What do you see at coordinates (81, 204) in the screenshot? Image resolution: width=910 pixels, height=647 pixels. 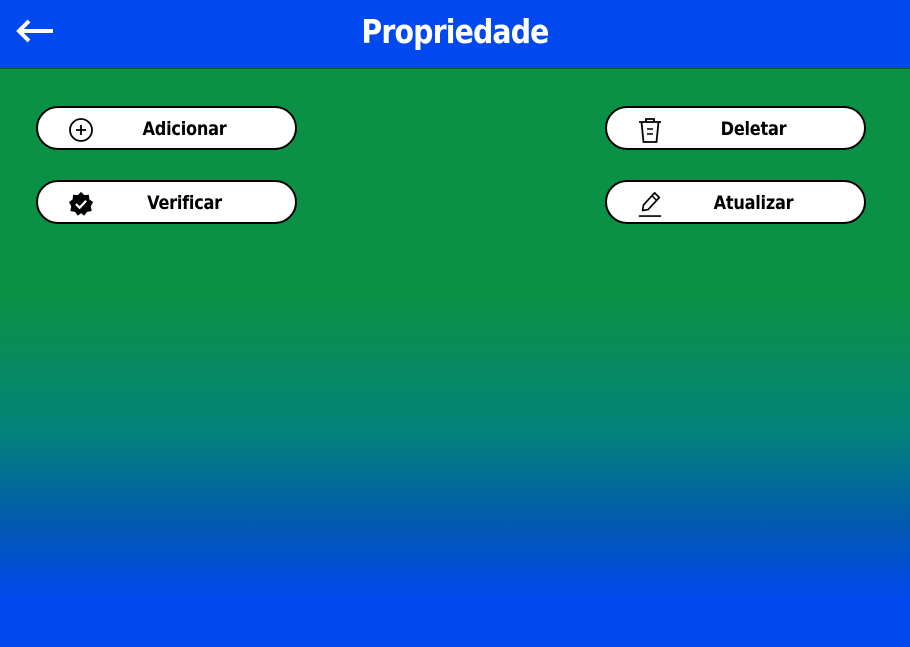 I see `verified-badge-icon` at bounding box center [81, 204].